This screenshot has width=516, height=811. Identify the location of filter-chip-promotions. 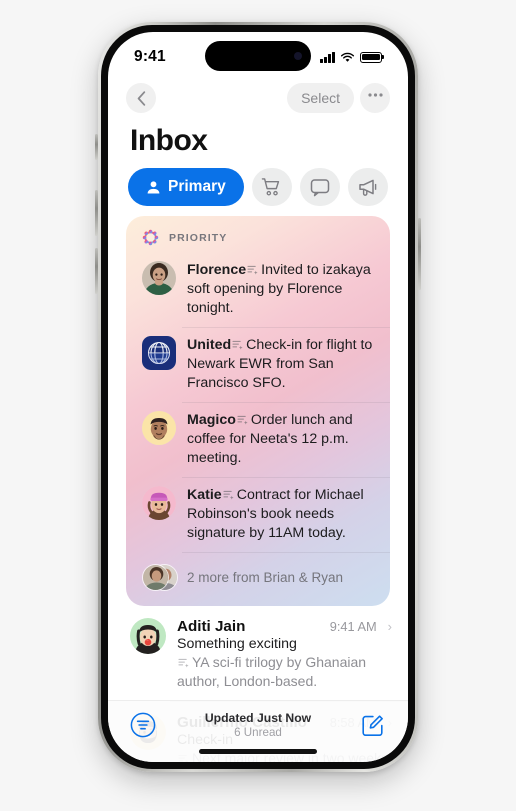
(368, 187).